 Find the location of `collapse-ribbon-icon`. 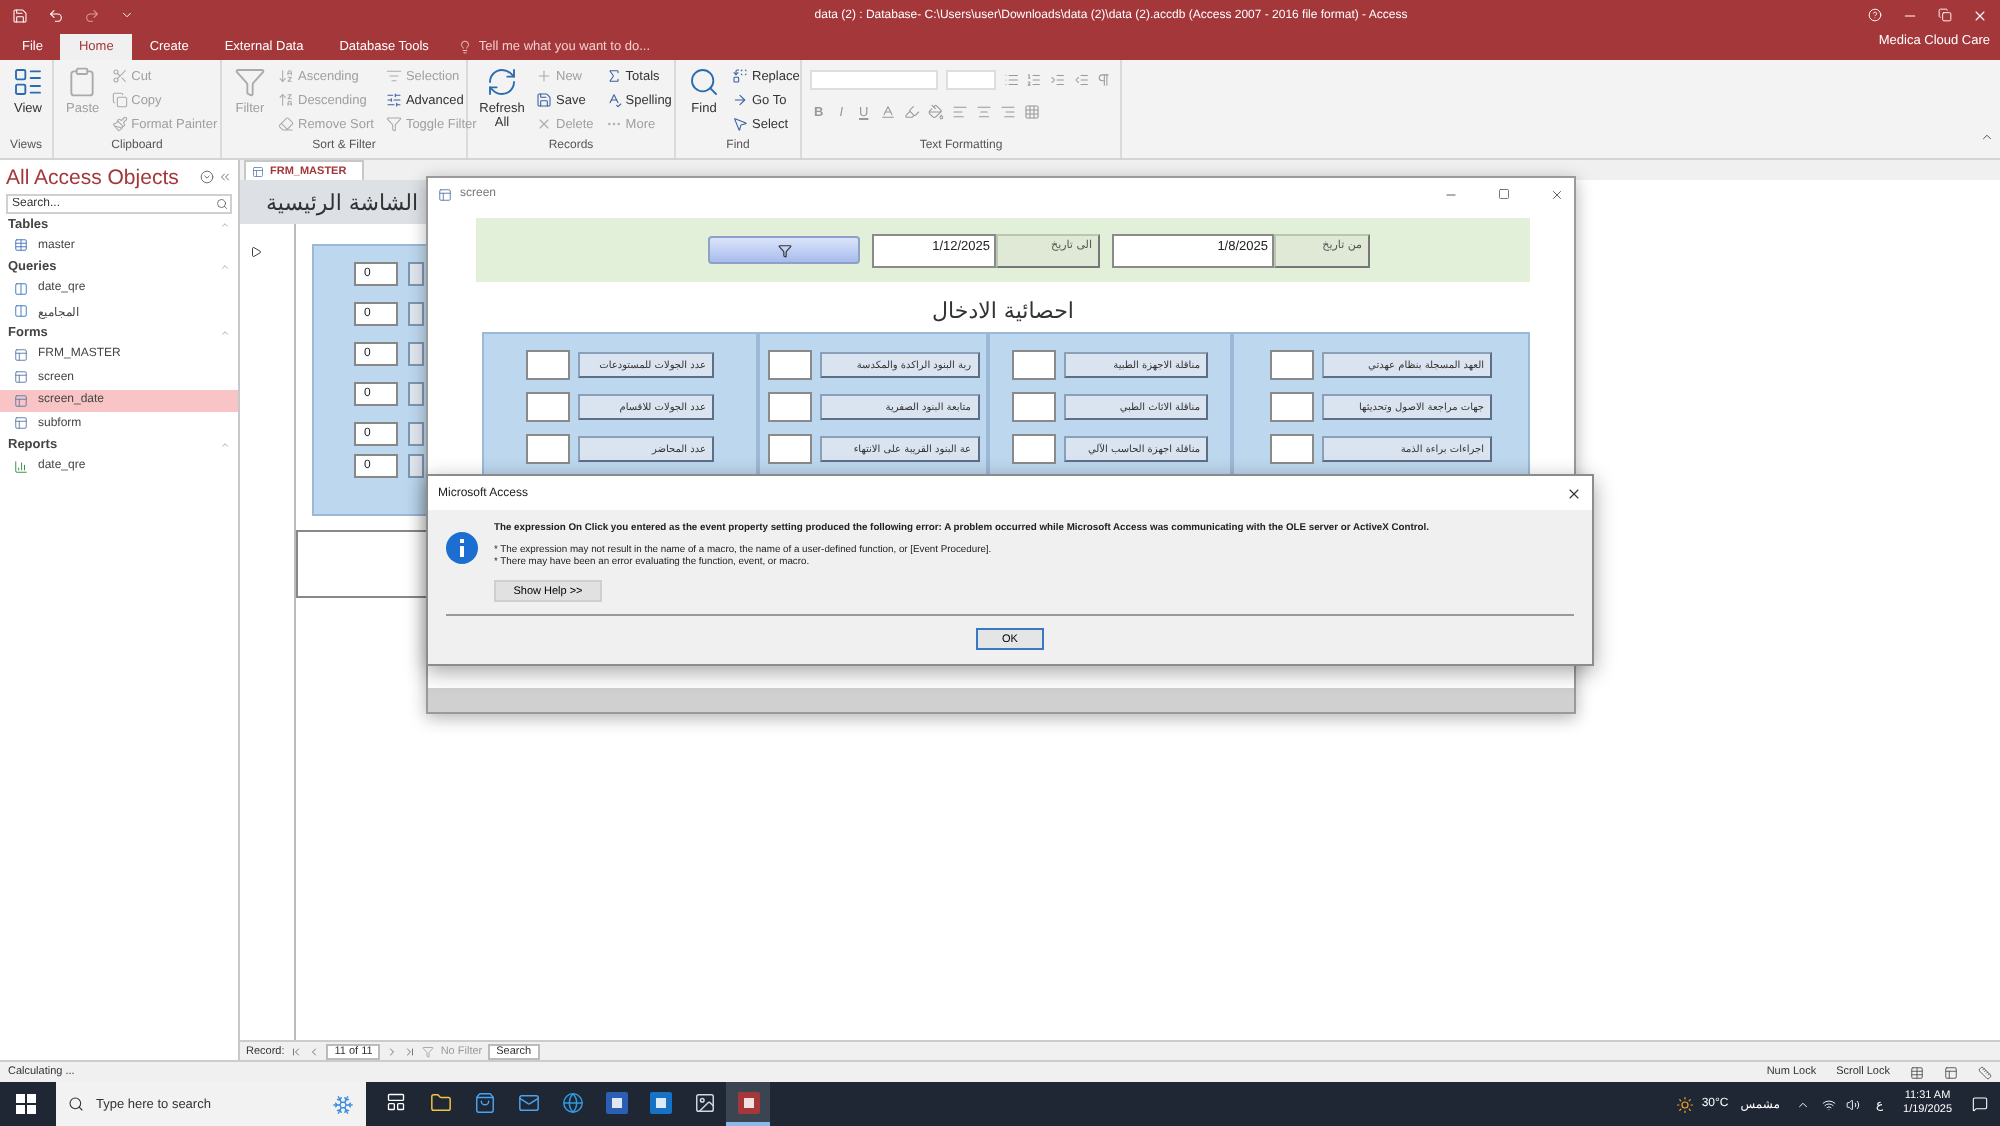

collapse-ribbon-icon is located at coordinates (1987, 137).